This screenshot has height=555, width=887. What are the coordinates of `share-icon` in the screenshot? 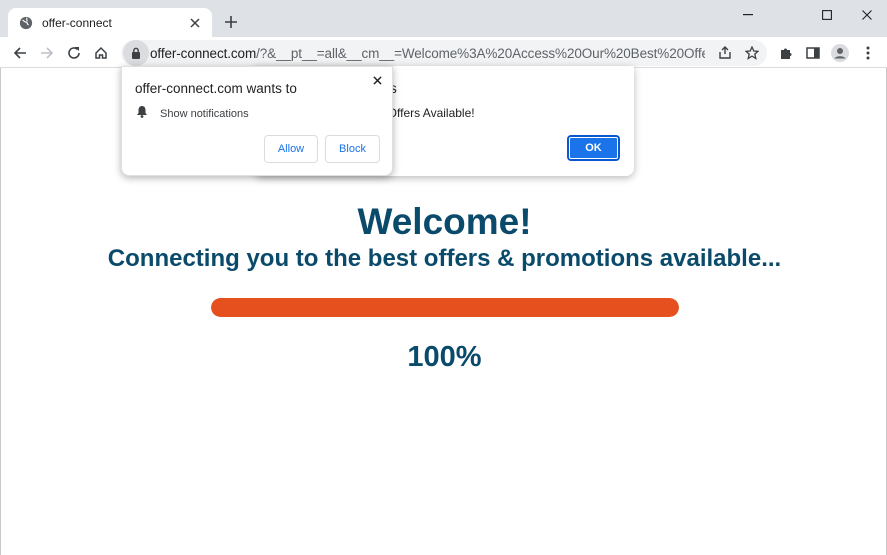 It's located at (725, 53).